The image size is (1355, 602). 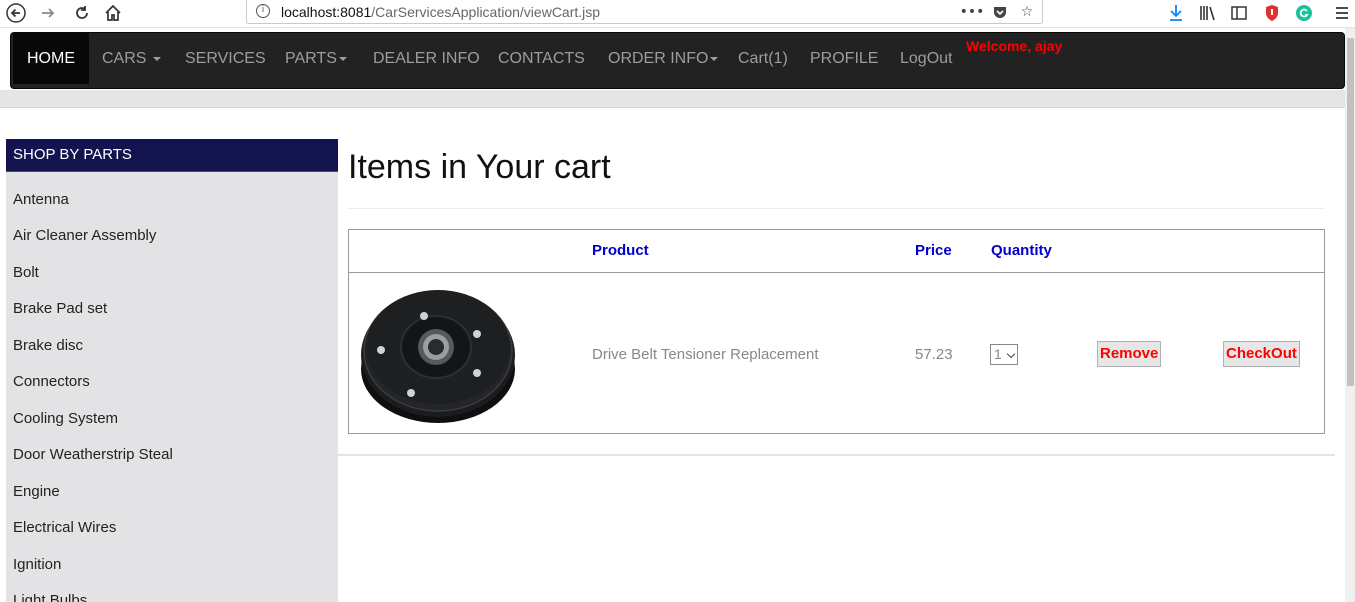 I want to click on page-scrollbar, so click(x=1350, y=315).